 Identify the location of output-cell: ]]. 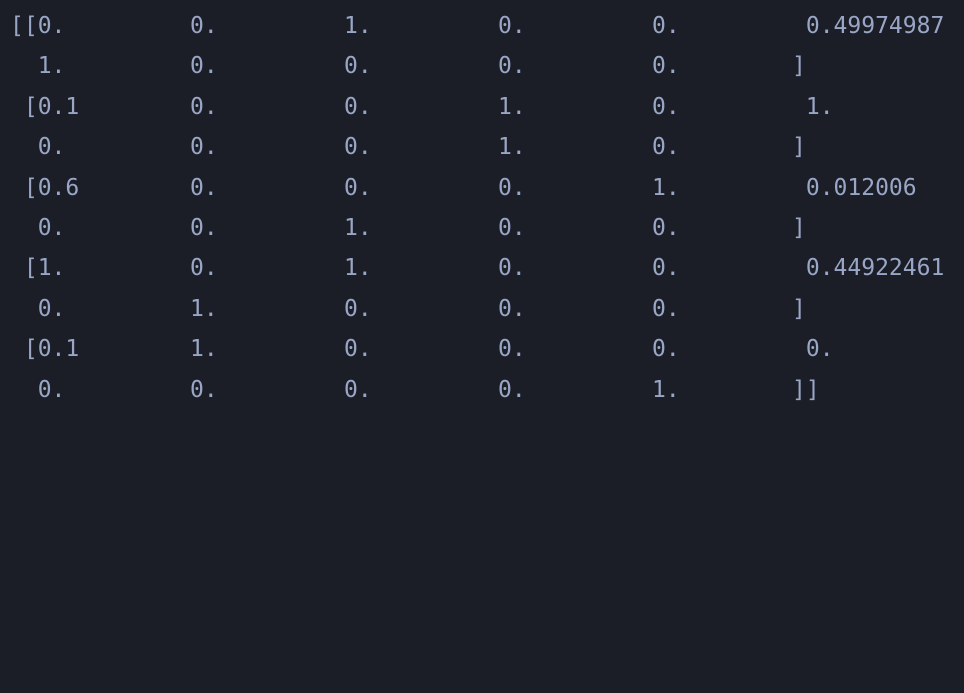
(806, 389).